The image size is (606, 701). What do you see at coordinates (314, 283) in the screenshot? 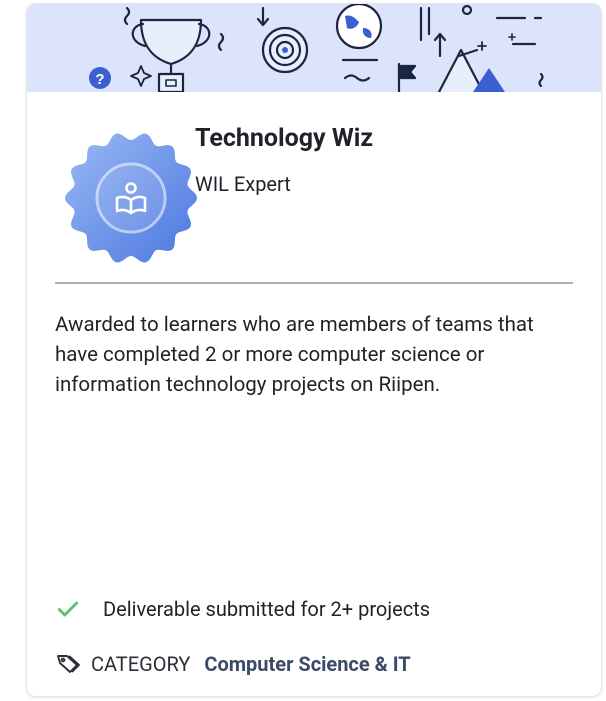
I see `divider` at bounding box center [314, 283].